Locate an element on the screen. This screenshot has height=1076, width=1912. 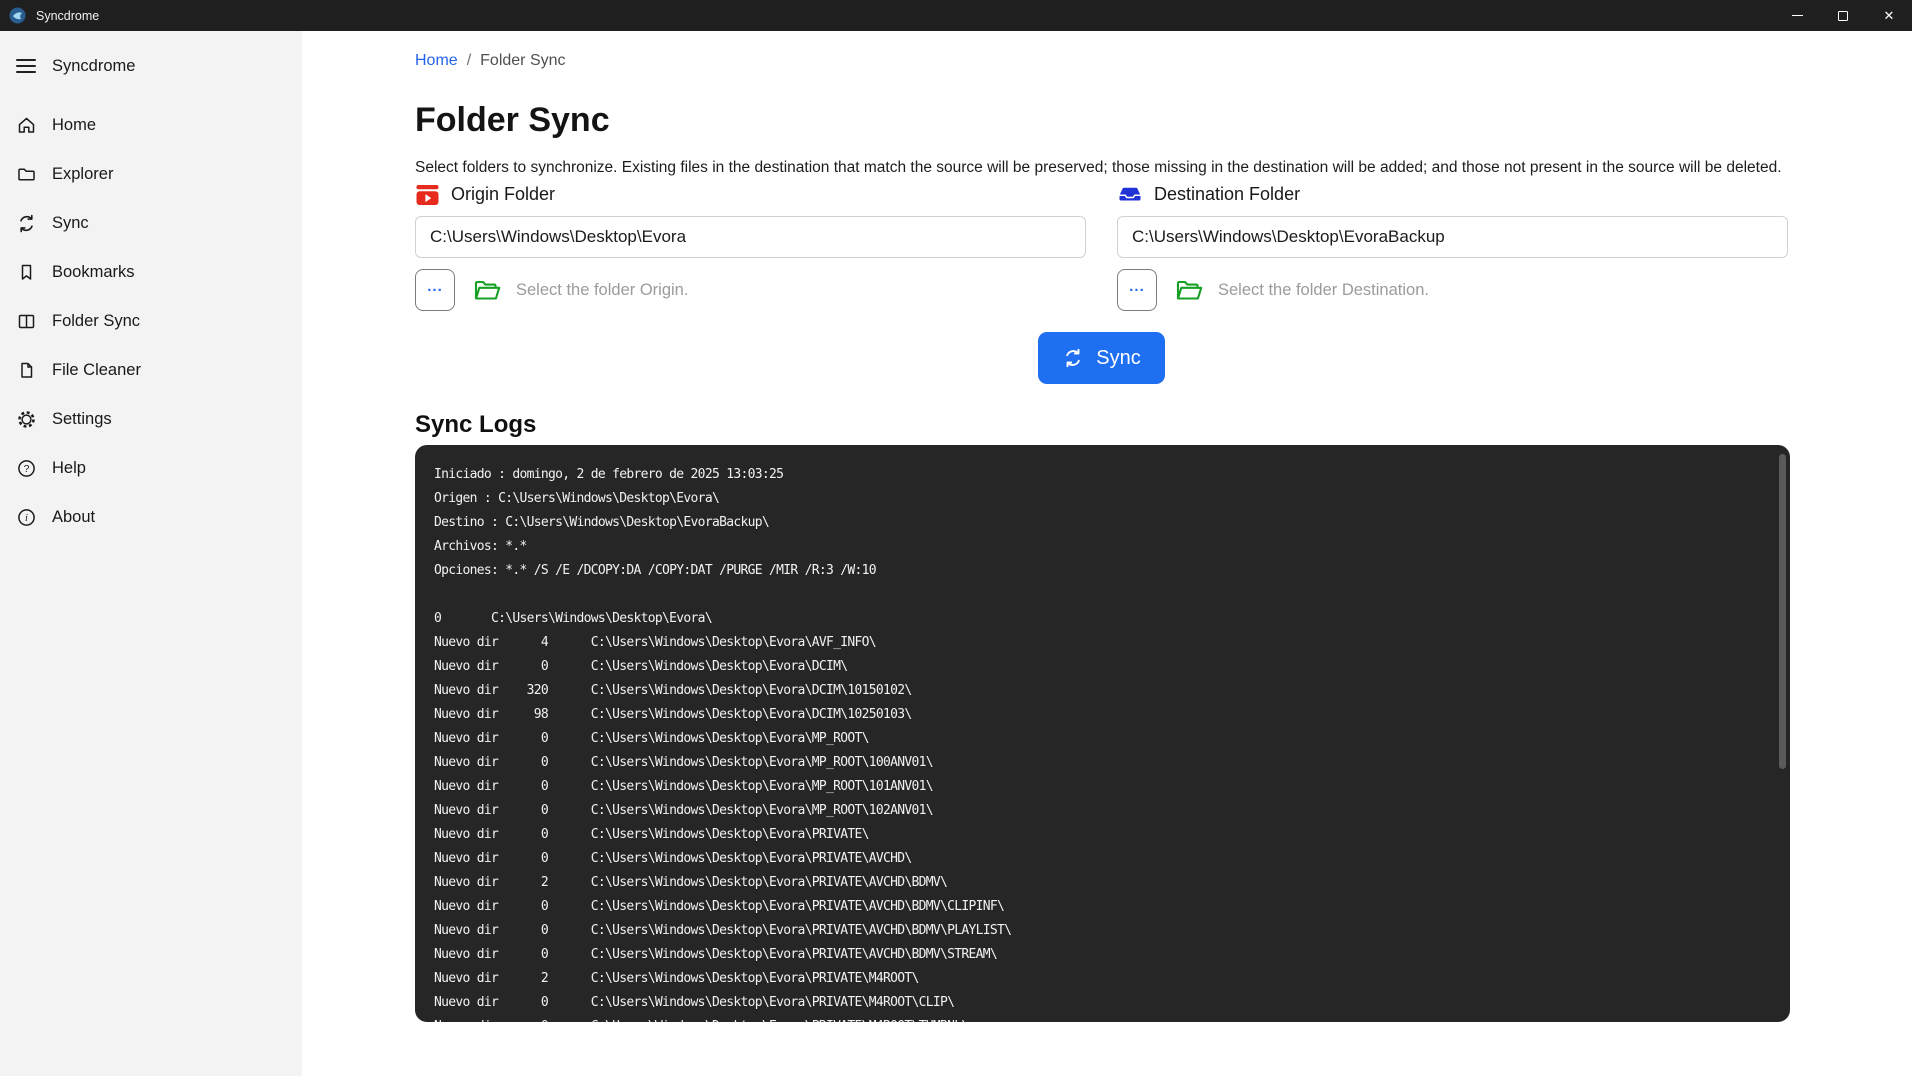
origin-hint: Select the folder Origin. is located at coordinates (602, 289).